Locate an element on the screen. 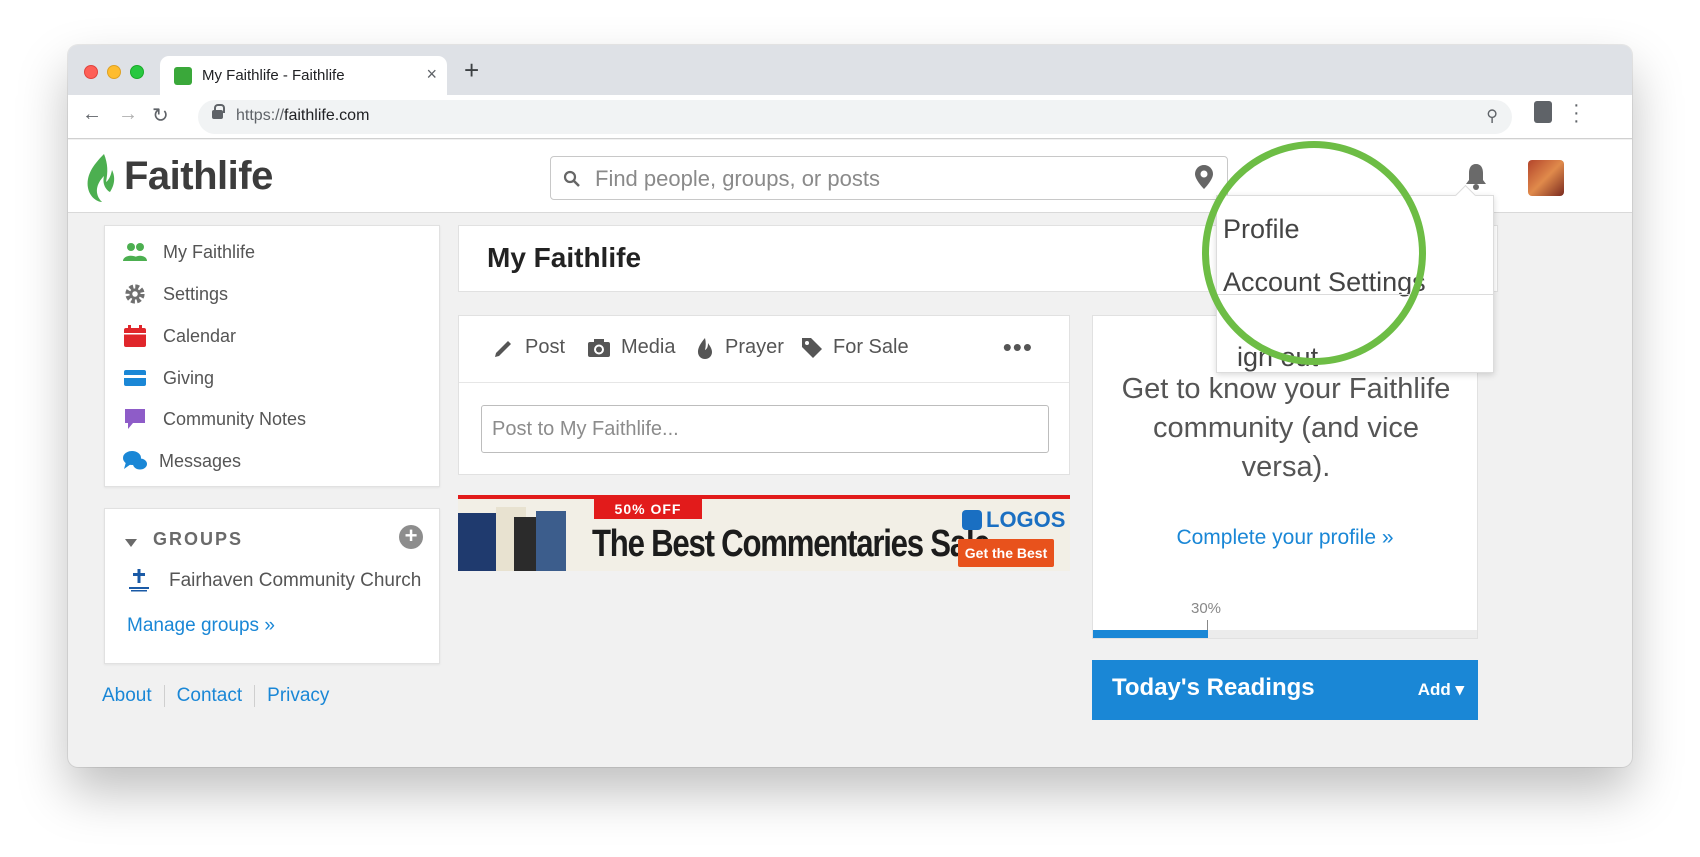 The image size is (1700, 857). logos-mark-icon is located at coordinates (972, 520).